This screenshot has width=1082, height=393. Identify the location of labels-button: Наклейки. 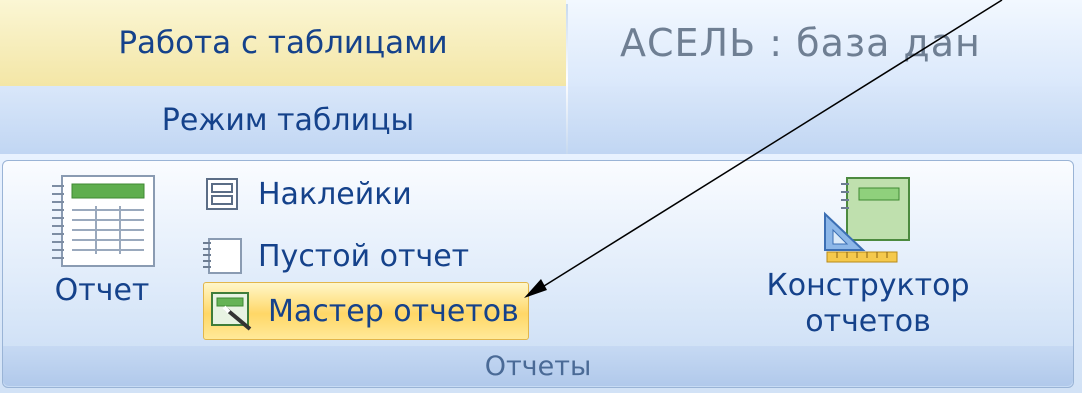
(460, 194).